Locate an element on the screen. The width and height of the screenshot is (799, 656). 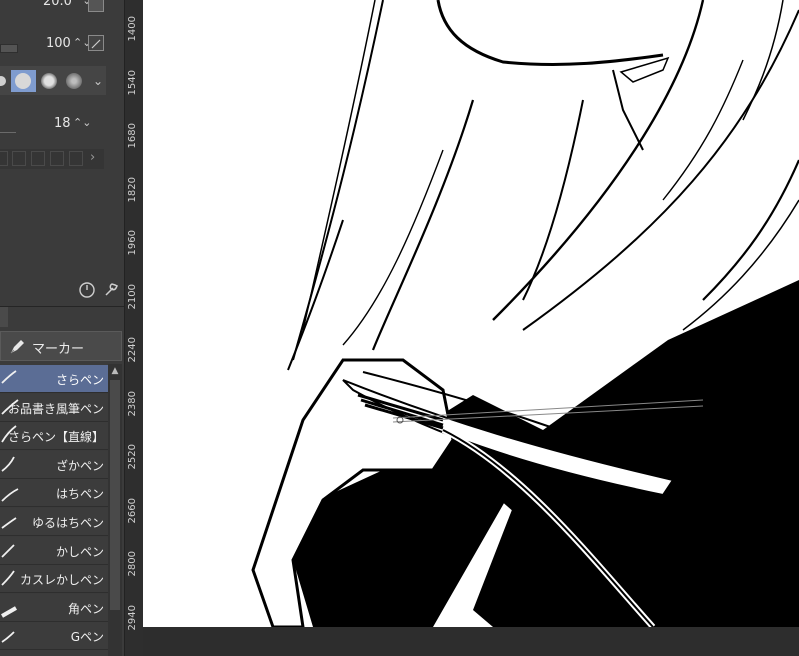
ruler-label: 2940 is located at coordinates (132, 617).